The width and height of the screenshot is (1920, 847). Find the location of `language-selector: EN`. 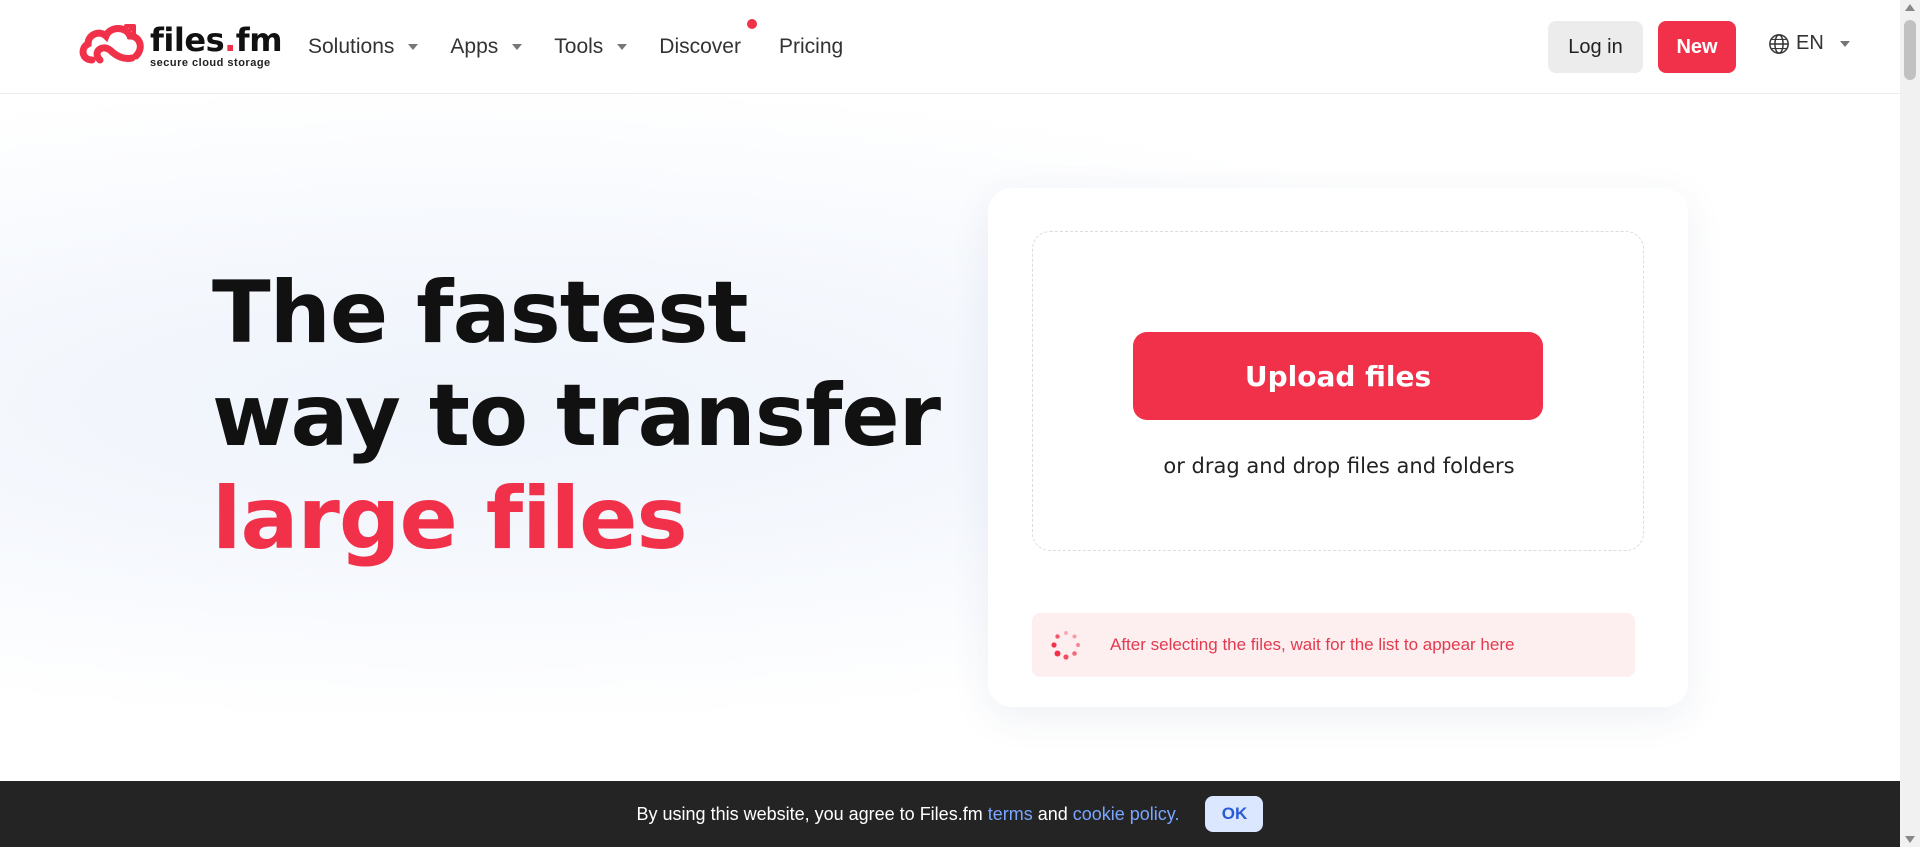

language-selector: EN is located at coordinates (1809, 43).